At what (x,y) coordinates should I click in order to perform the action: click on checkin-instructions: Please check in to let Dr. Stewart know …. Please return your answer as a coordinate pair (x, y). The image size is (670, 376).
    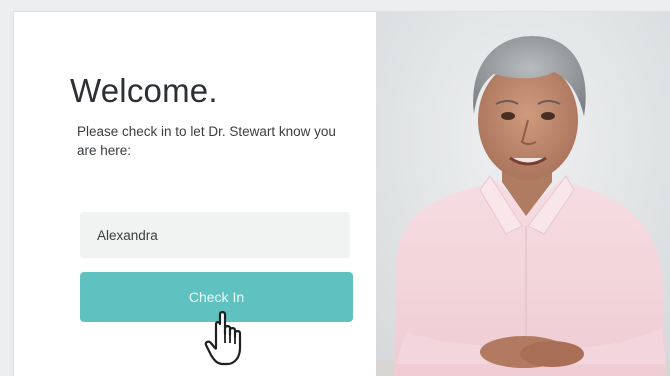
    Looking at the image, I should click on (206, 141).